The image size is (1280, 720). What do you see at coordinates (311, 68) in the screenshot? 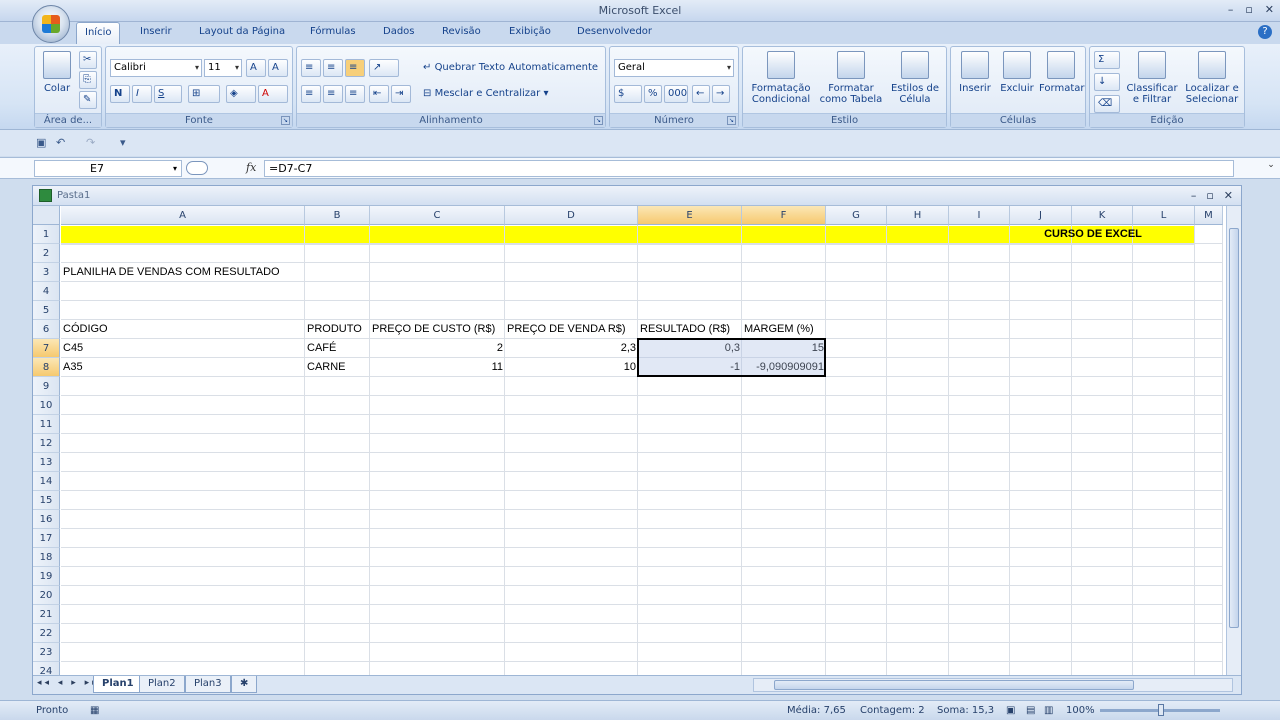
I see `align-top-button: ≡` at bounding box center [311, 68].